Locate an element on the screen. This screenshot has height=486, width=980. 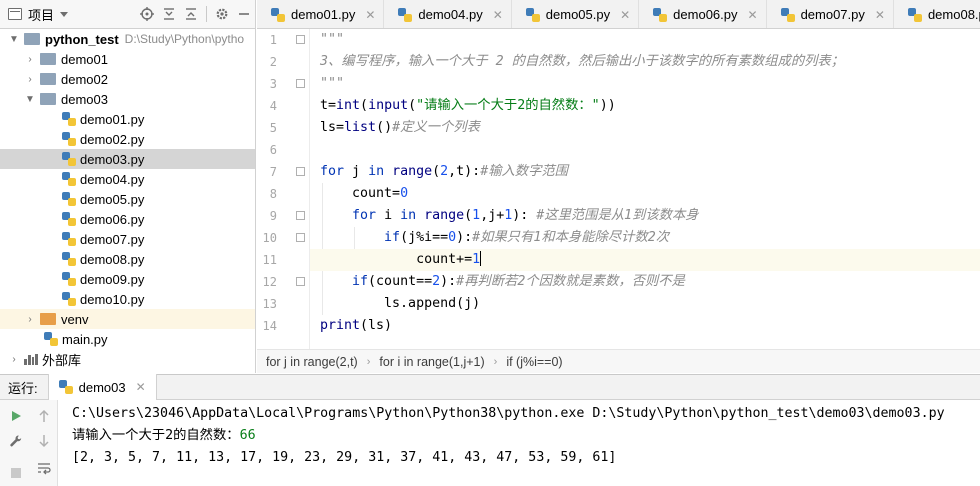
tree-item-label: demo10.py is located at coordinates (112, 299).